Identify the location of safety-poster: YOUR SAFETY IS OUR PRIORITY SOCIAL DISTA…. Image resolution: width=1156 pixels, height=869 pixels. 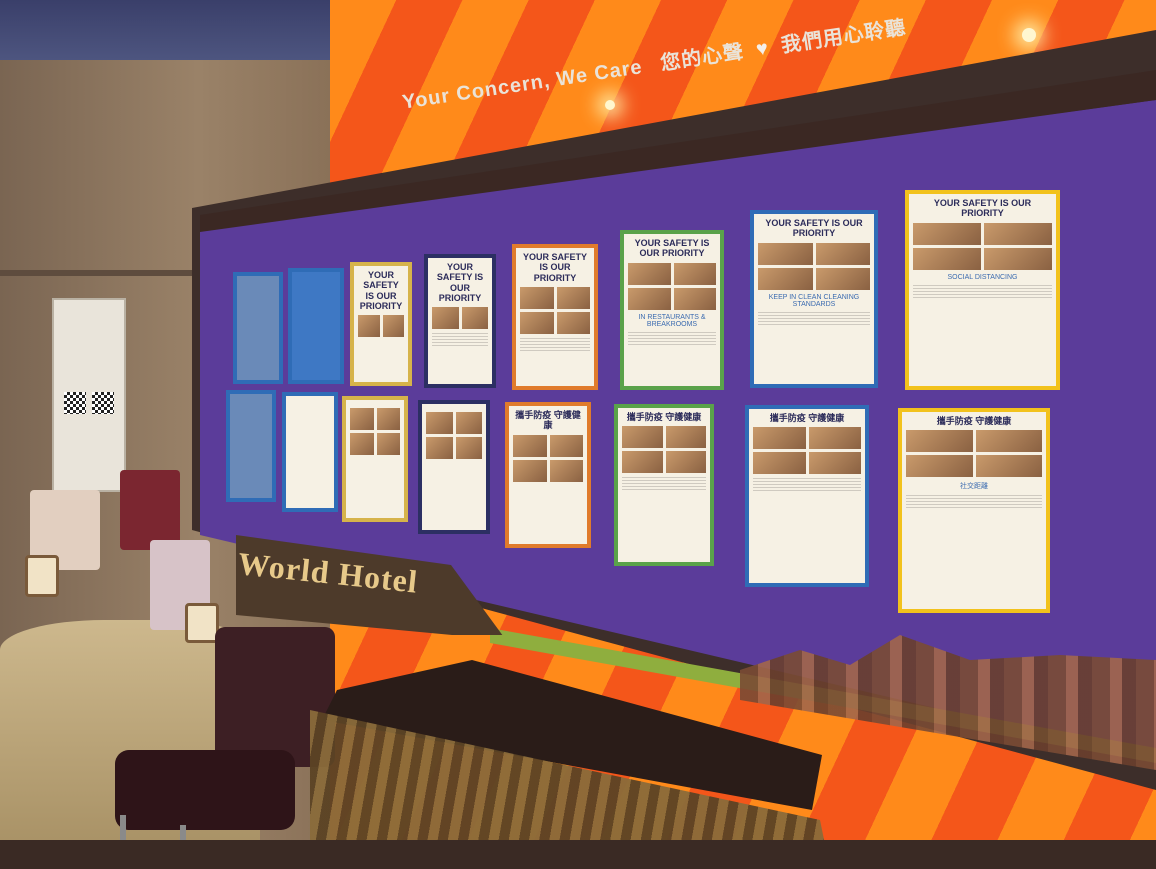
(982, 290).